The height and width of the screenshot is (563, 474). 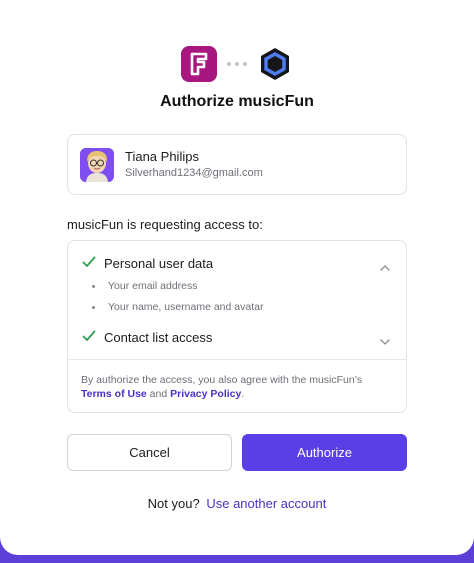 What do you see at coordinates (145, 286) in the screenshot?
I see `permission-detail: Your email address` at bounding box center [145, 286].